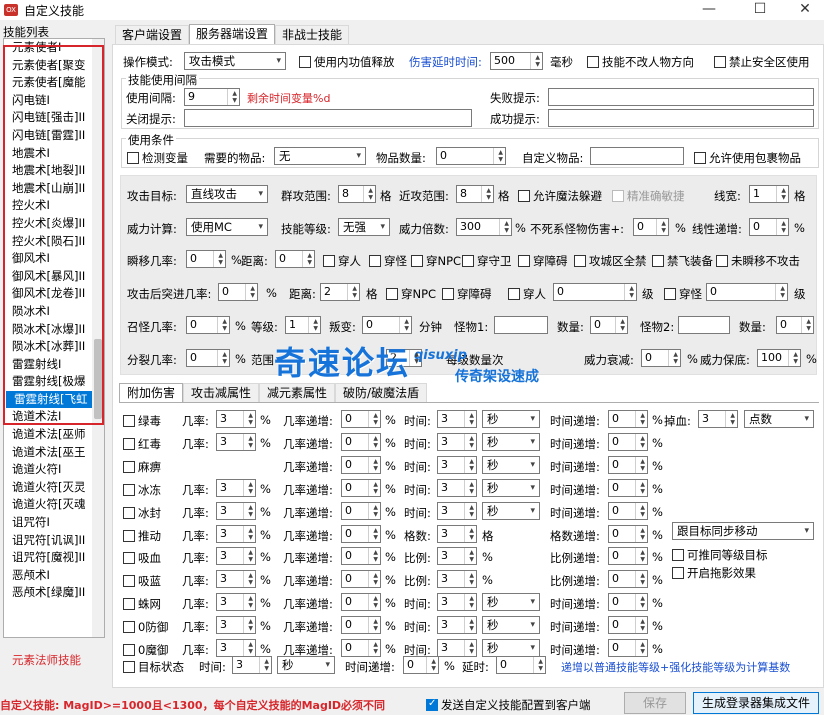  What do you see at coordinates (142, 558) in the screenshot?
I see `effect-checkbox: 吸血` at bounding box center [142, 558].